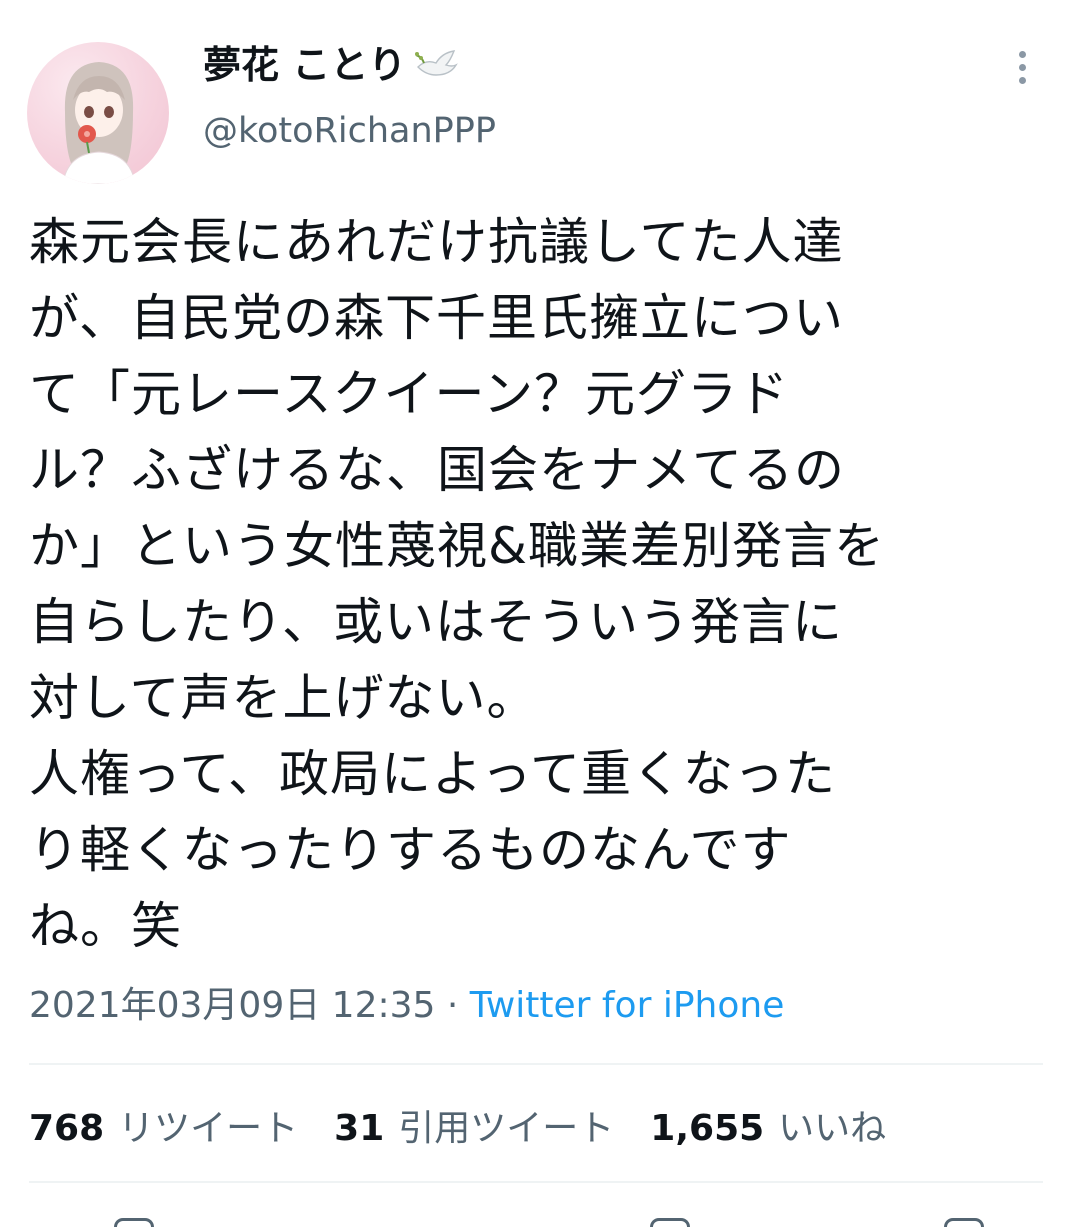 This screenshot has height=1227, width=1074. I want to click on tweet-line: が、自民党の森下千里氏擁立につい, so click(436, 318).